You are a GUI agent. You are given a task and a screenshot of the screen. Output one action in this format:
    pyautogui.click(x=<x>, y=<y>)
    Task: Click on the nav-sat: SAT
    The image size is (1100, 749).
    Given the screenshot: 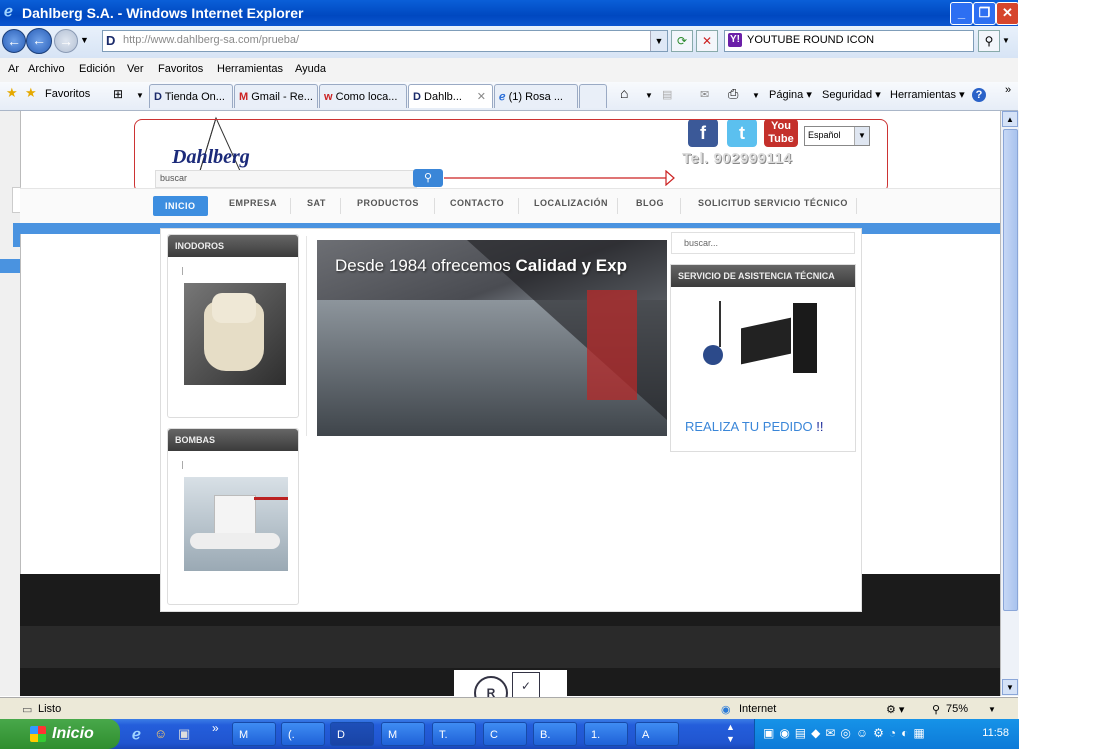 What is the action you would take?
    pyautogui.click(x=316, y=203)
    